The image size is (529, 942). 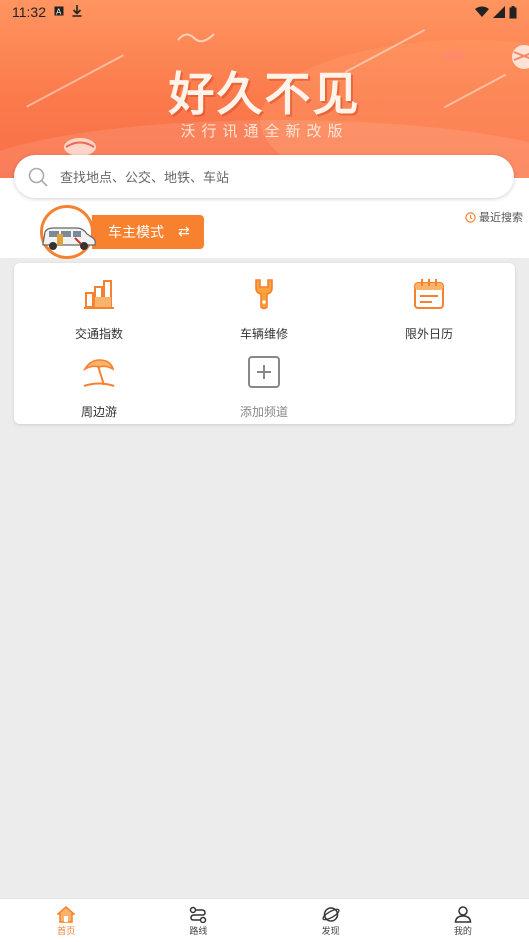 I want to click on planet-icon, so click(x=331, y=914).